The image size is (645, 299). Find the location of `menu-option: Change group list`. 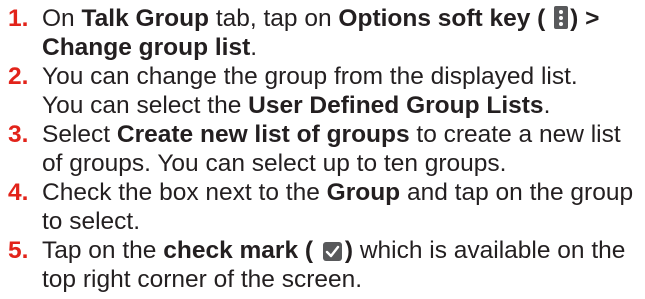

menu-option: Change group list is located at coordinates (146, 47).